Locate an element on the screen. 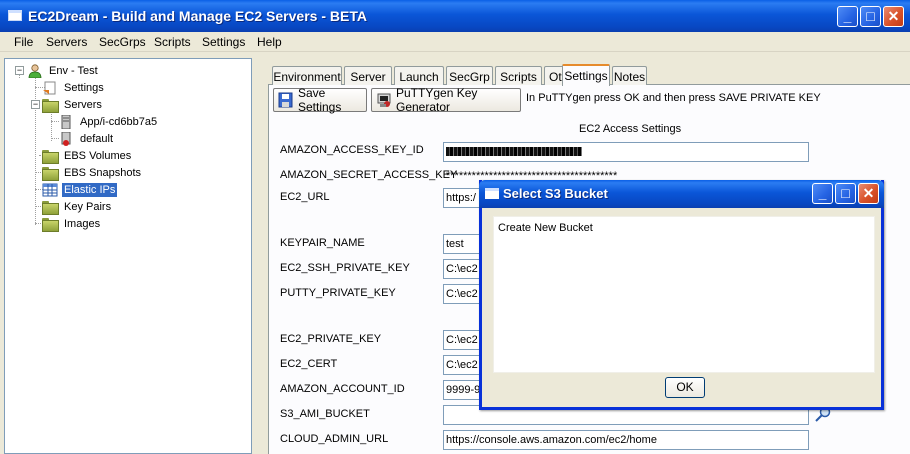 The image size is (910, 454). admin-url-field: https://console.aws.amazon.com/ec2/home is located at coordinates (626, 440).